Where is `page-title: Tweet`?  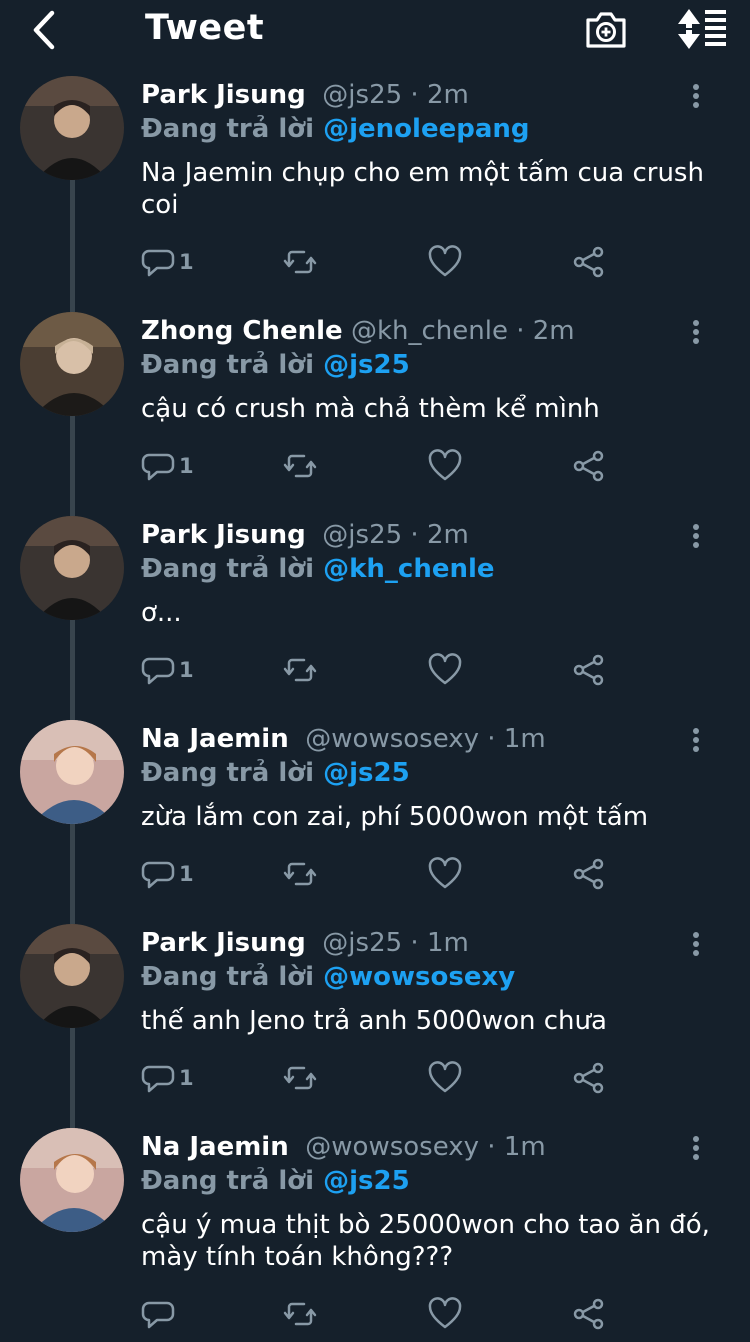 page-title: Tweet is located at coordinates (205, 28).